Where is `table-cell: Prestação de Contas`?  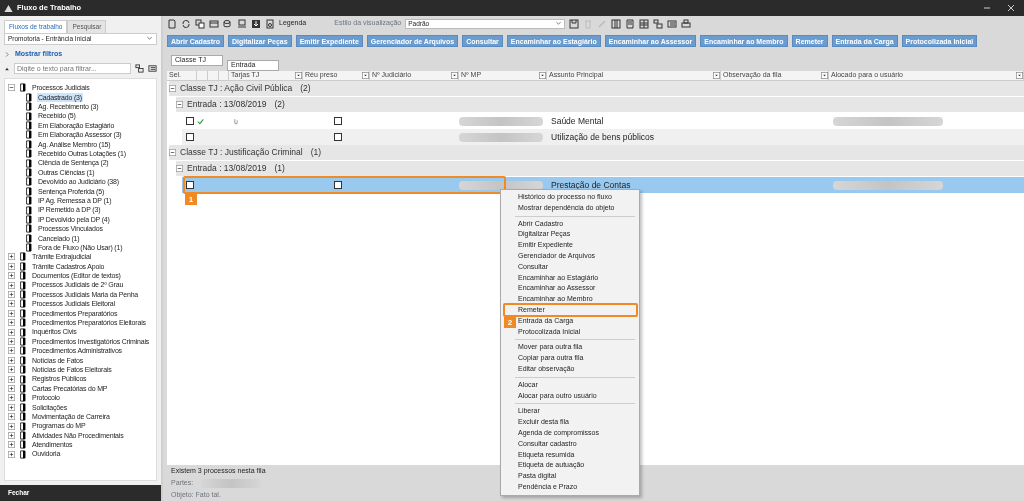 table-cell: Prestação de Contas is located at coordinates (591, 184).